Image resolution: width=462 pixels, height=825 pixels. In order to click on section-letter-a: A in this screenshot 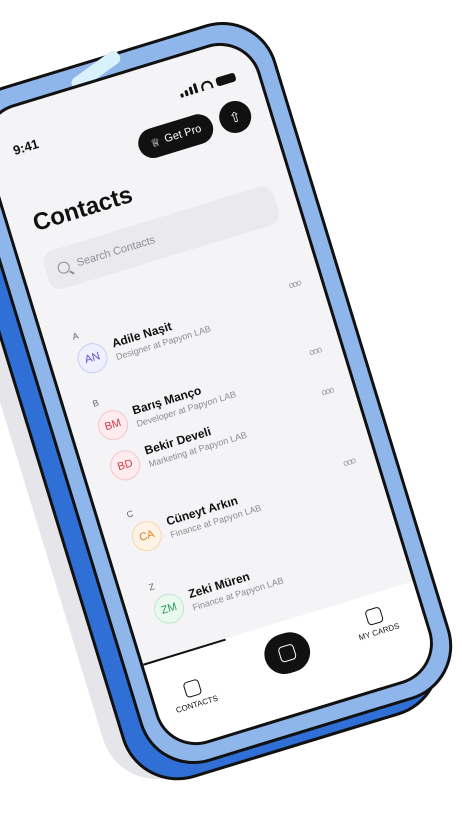, I will do `click(75, 336)`.